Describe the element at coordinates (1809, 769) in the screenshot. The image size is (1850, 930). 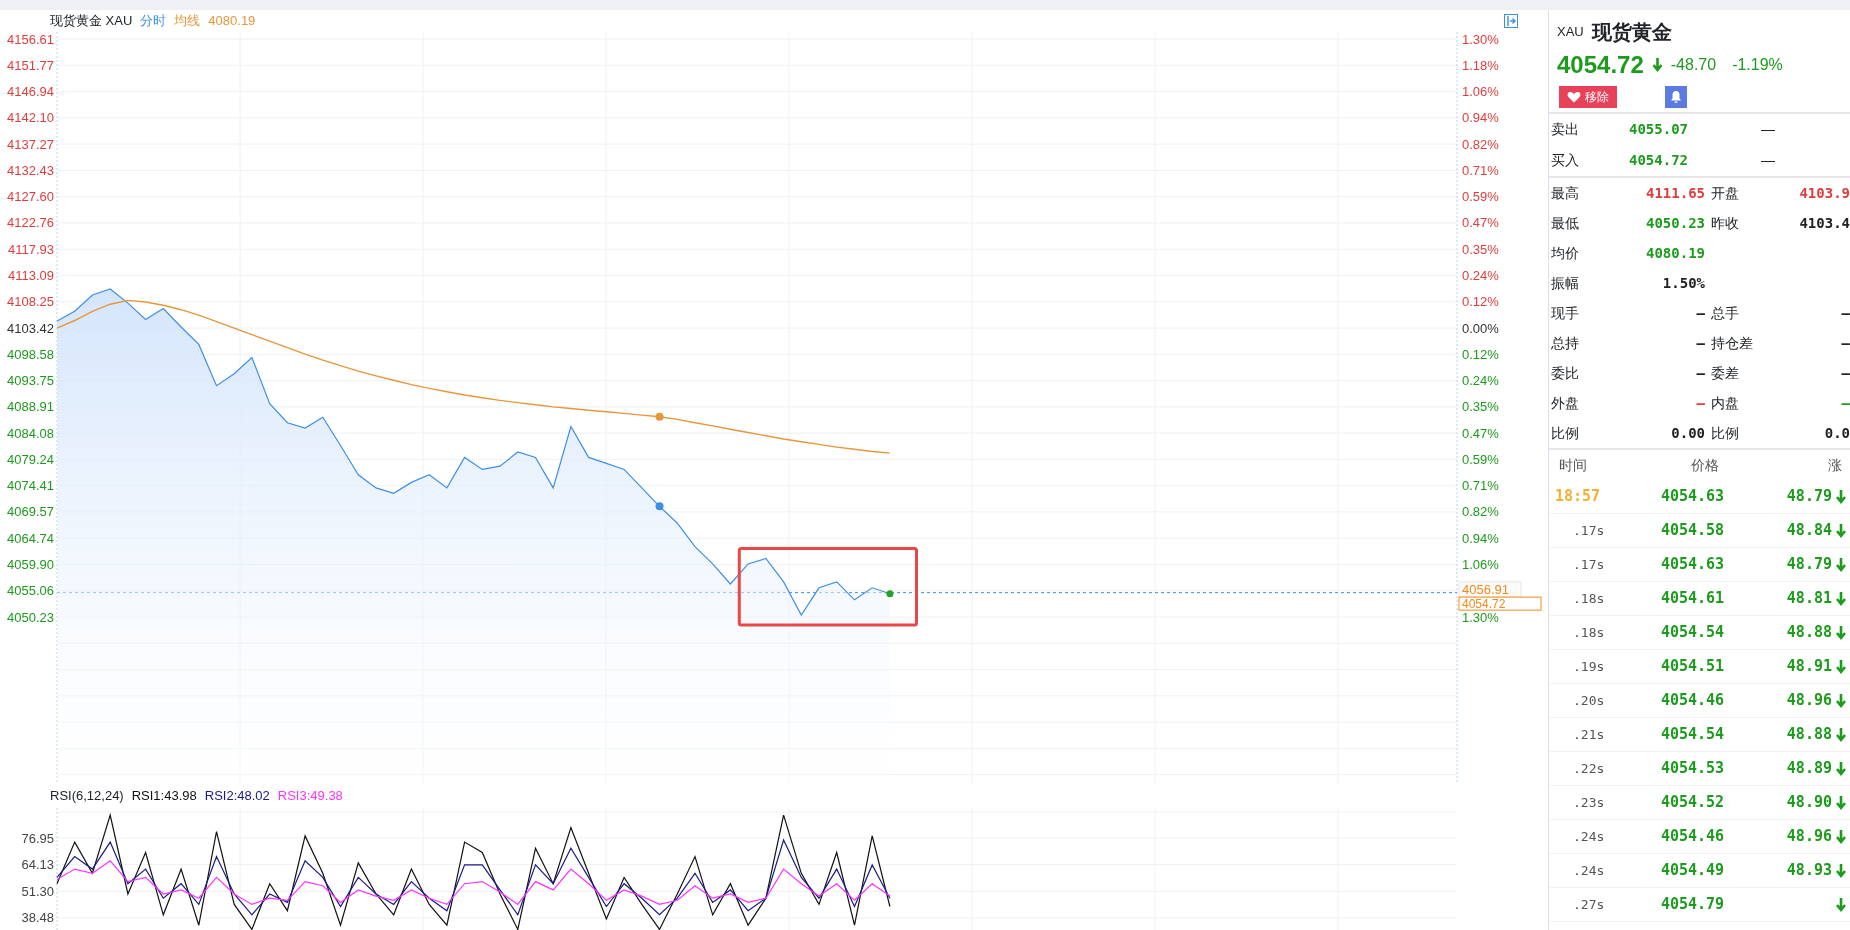
I see `trade-change: 48.89` at that location.